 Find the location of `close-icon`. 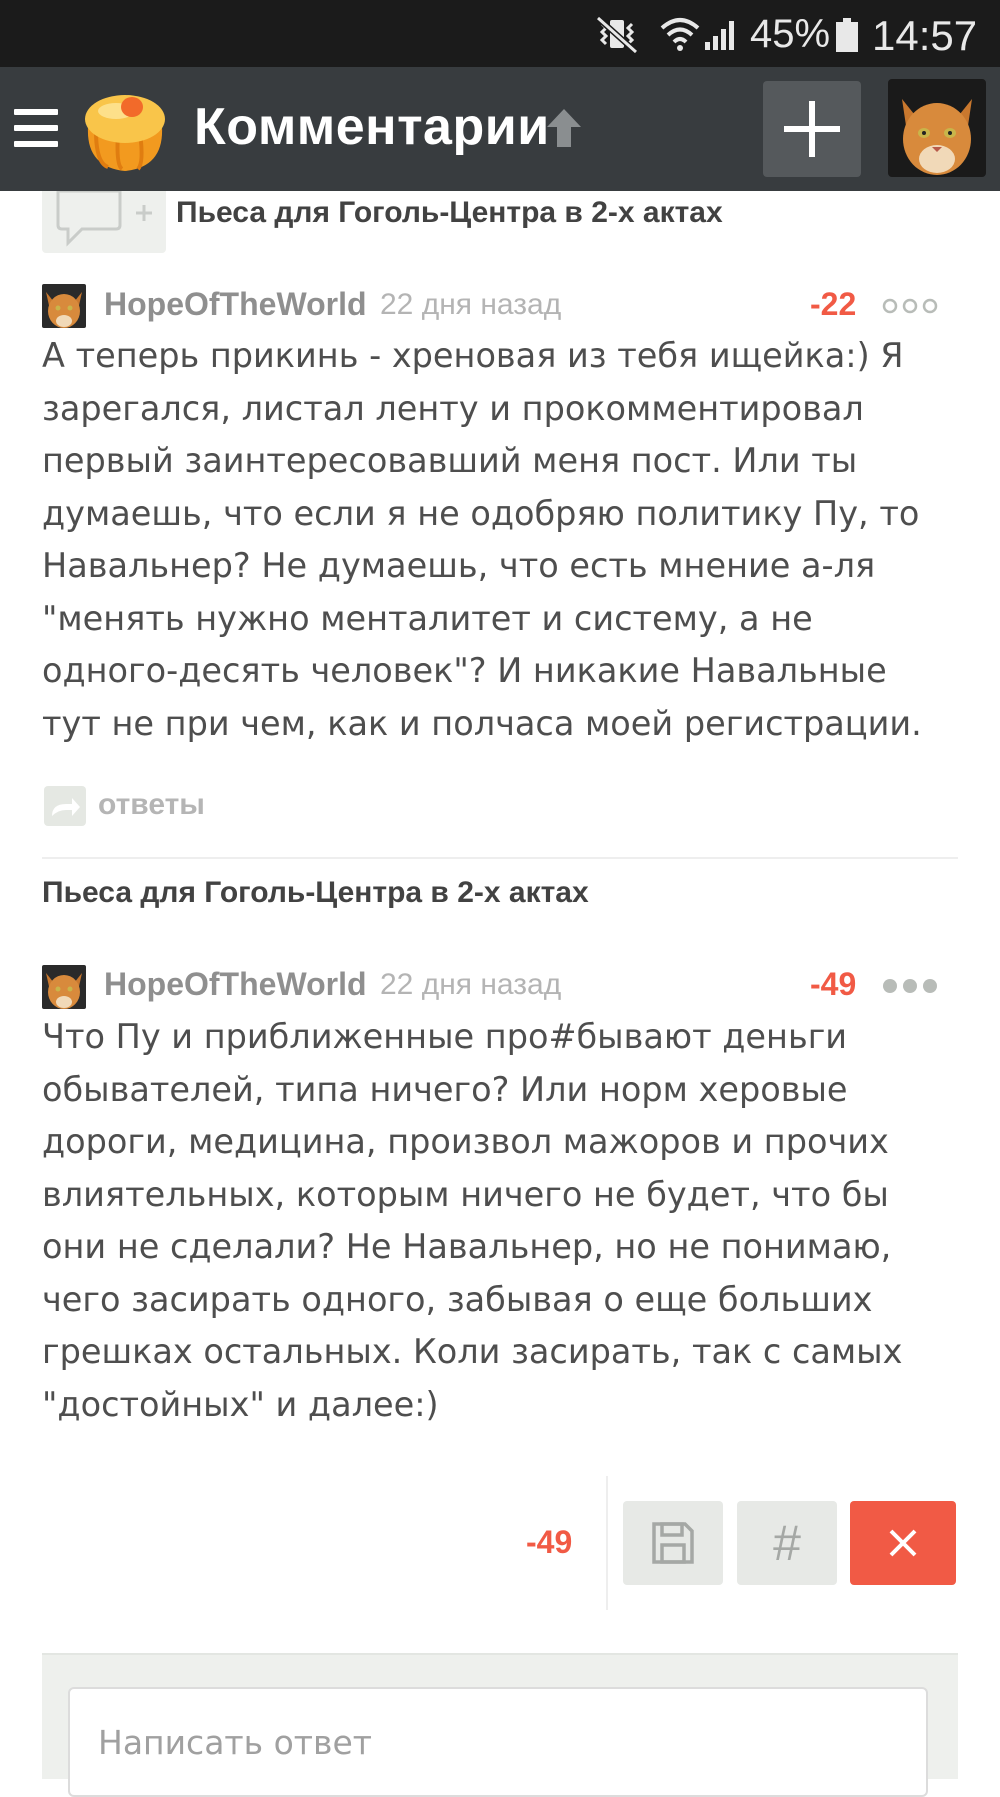

close-icon is located at coordinates (903, 1543).